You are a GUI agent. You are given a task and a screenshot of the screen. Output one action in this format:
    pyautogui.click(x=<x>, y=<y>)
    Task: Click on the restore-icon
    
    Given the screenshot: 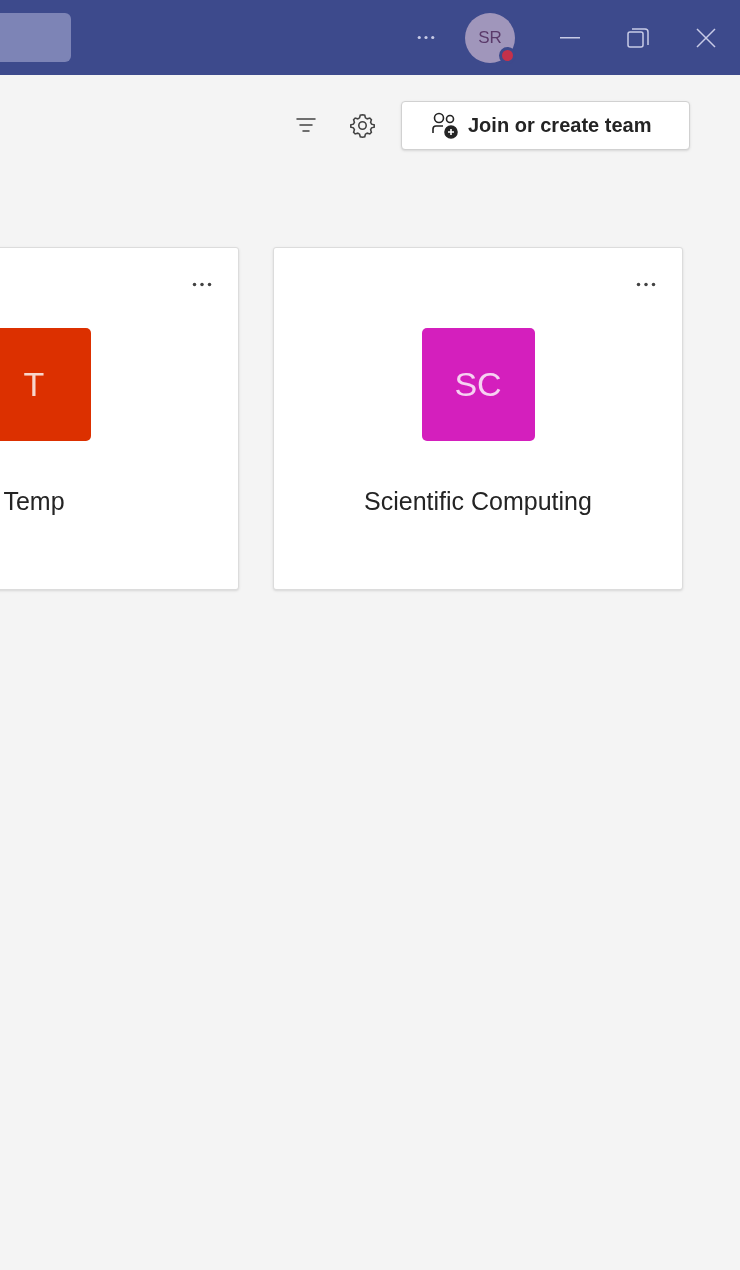 What is the action you would take?
    pyautogui.click(x=638, y=37)
    